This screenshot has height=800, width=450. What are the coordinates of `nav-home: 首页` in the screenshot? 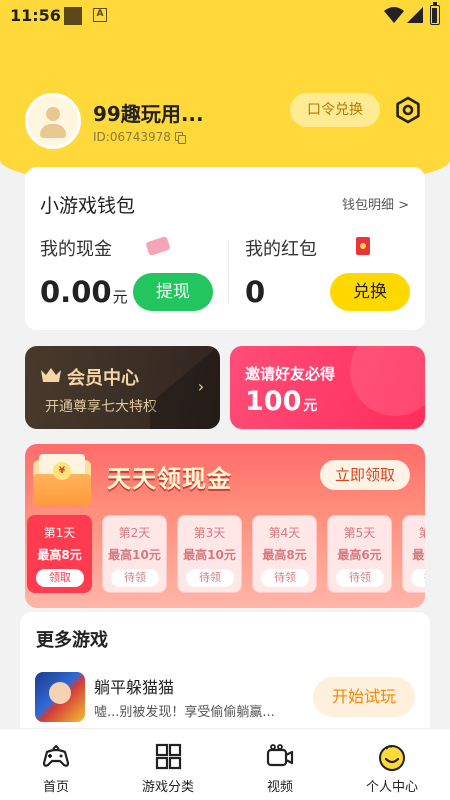 It's located at (56, 764).